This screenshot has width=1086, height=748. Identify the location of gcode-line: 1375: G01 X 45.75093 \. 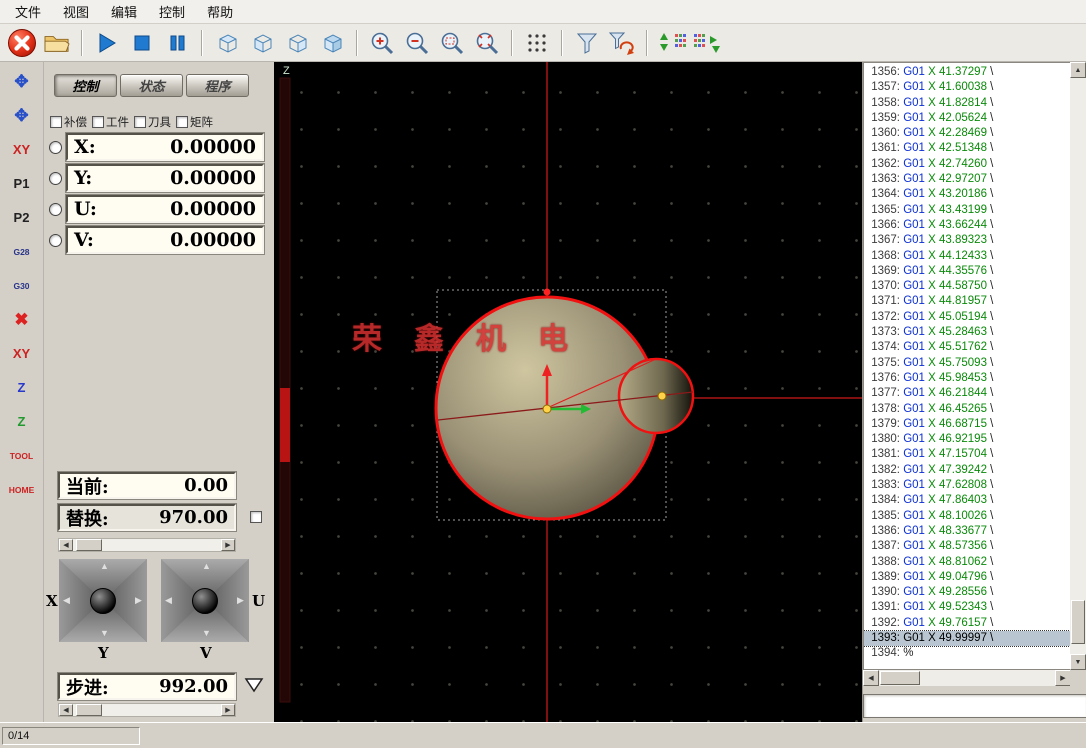
(967, 363).